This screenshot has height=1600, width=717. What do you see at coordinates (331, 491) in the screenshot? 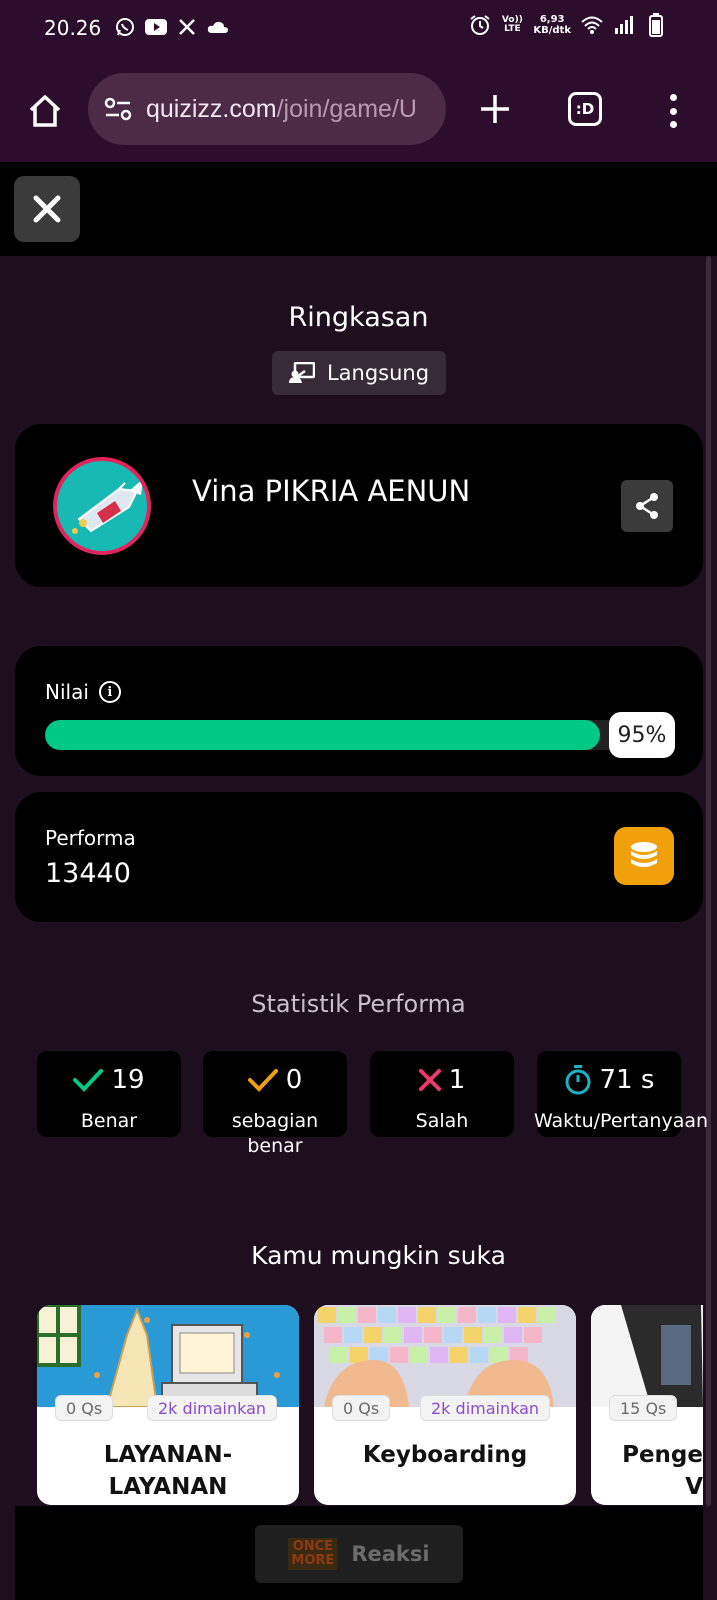
I see `player-name: Vina PIKRIA AENUN` at bounding box center [331, 491].